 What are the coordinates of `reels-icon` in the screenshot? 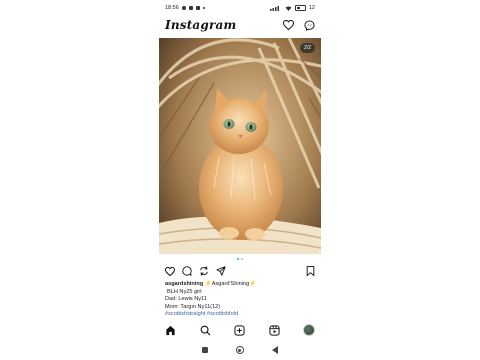 It's located at (274, 330).